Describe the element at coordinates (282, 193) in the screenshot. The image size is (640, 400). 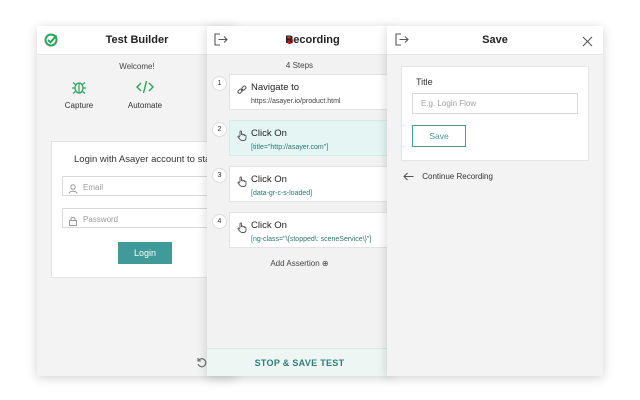
I see `step-detail: [data-gr-c-s-loaded]` at that location.